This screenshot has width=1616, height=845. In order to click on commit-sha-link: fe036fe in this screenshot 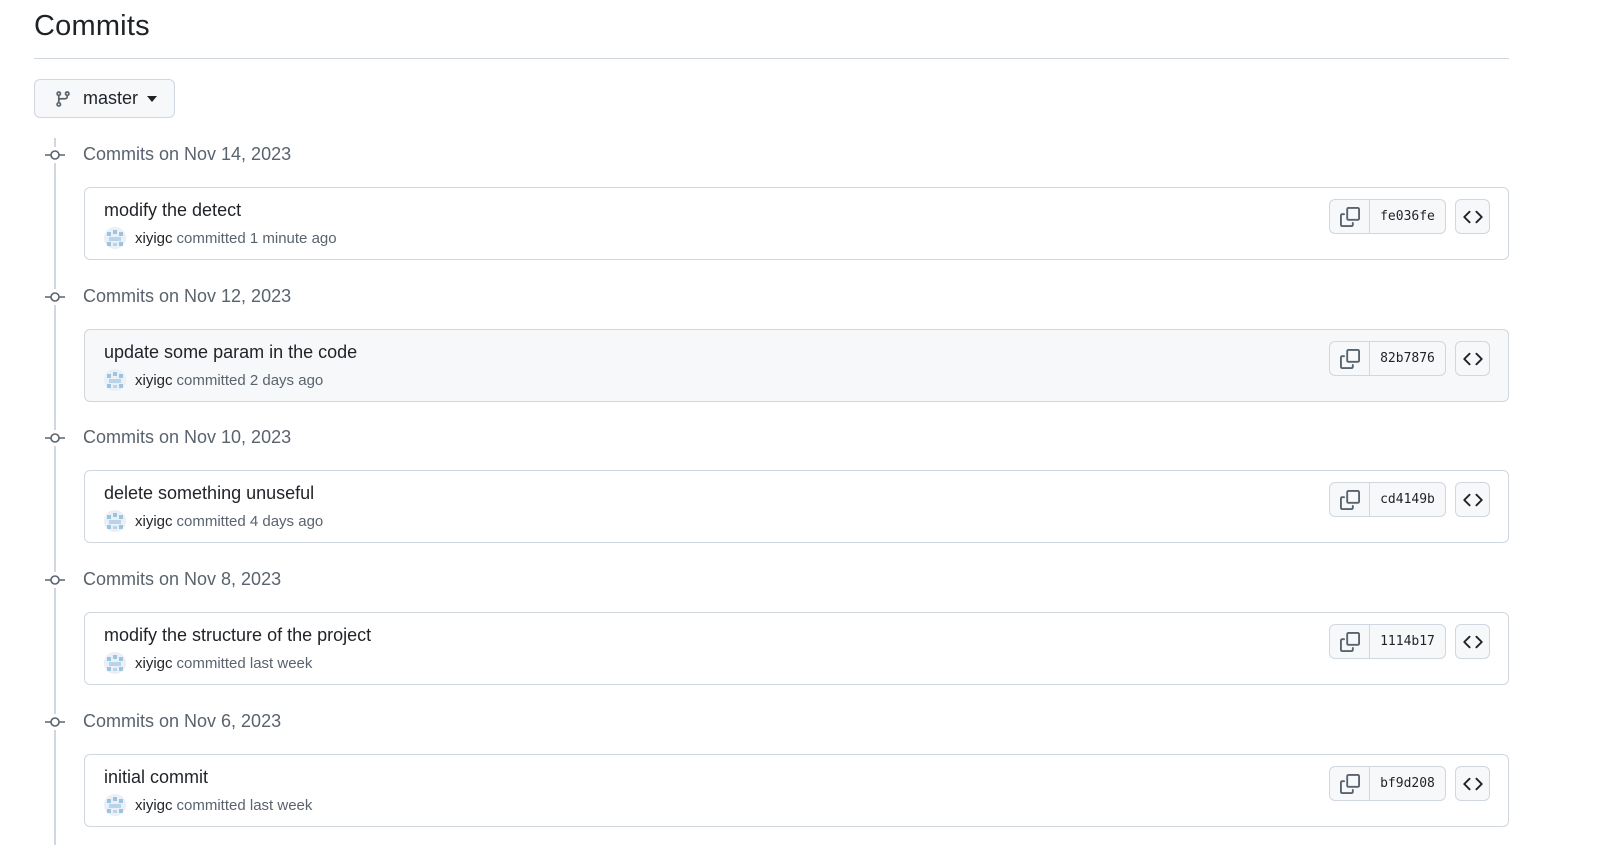, I will do `click(1407, 216)`.